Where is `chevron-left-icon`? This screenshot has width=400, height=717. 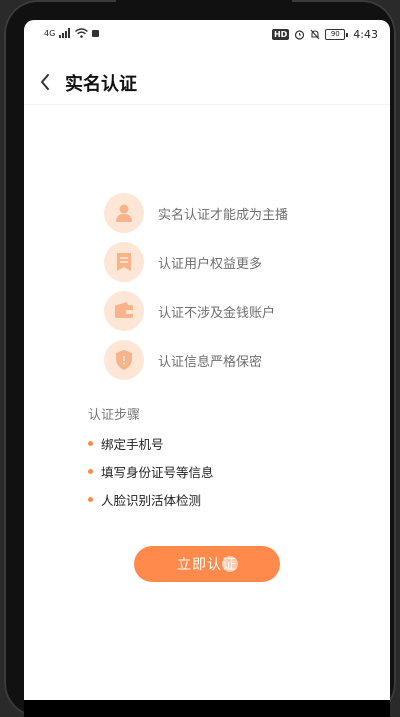
chevron-left-icon is located at coordinates (45, 82).